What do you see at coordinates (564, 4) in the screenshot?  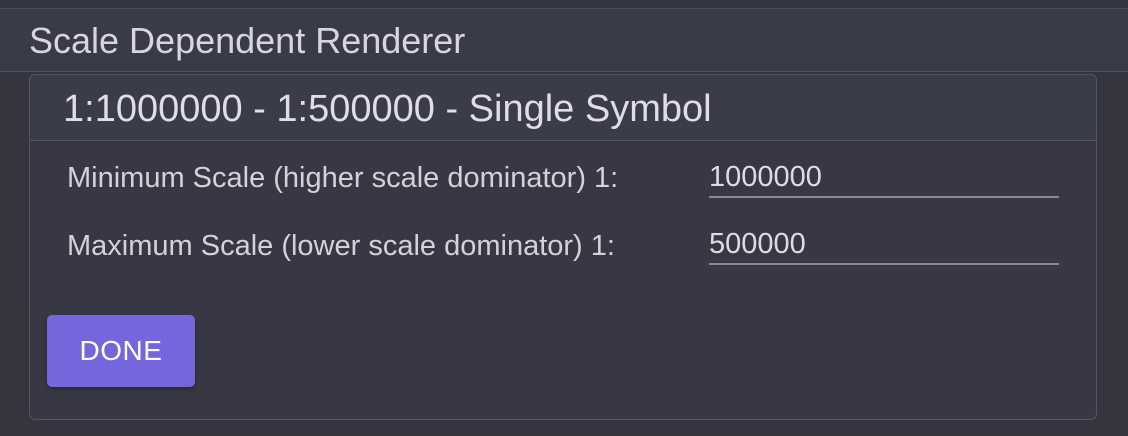 I see `top-strip` at bounding box center [564, 4].